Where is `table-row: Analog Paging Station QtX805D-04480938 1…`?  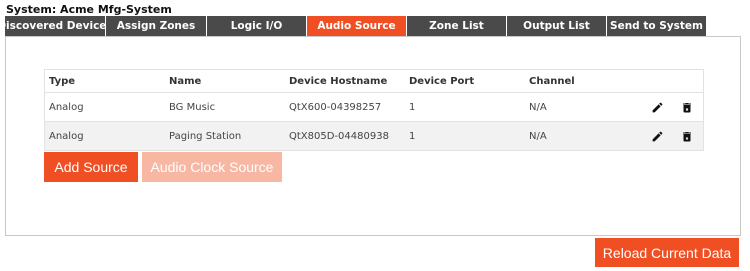
table-row: Analog Paging Station QtX805D-04480938 1… is located at coordinates (374, 135).